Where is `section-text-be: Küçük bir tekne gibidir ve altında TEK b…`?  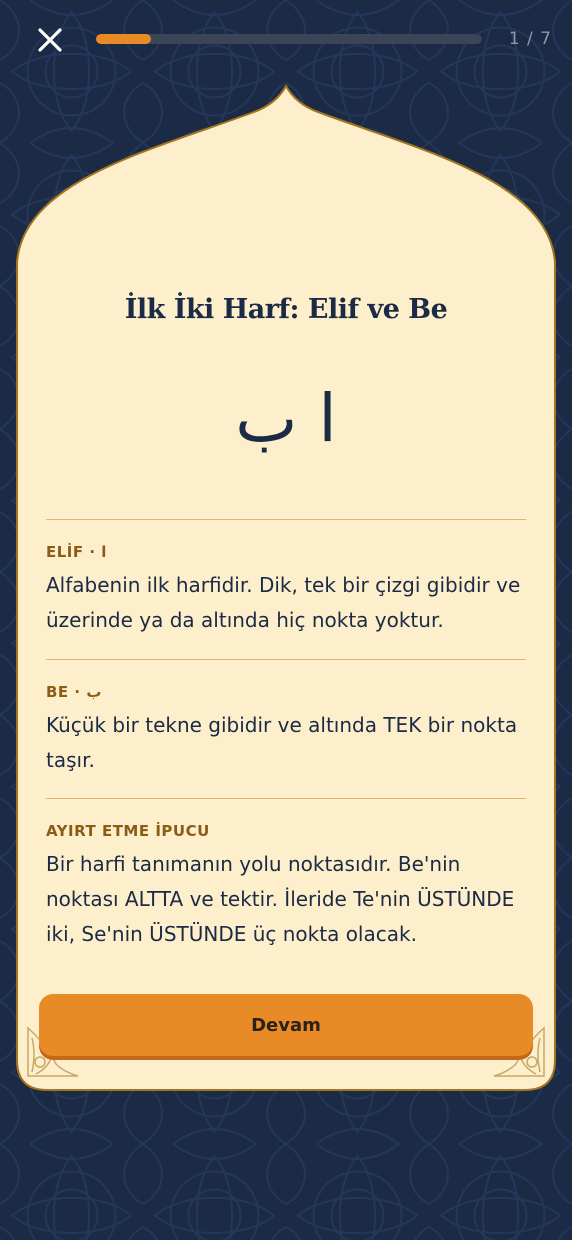
section-text-be: Küçük bir tekne gibidir ve altında TEK b… is located at coordinates (282, 742).